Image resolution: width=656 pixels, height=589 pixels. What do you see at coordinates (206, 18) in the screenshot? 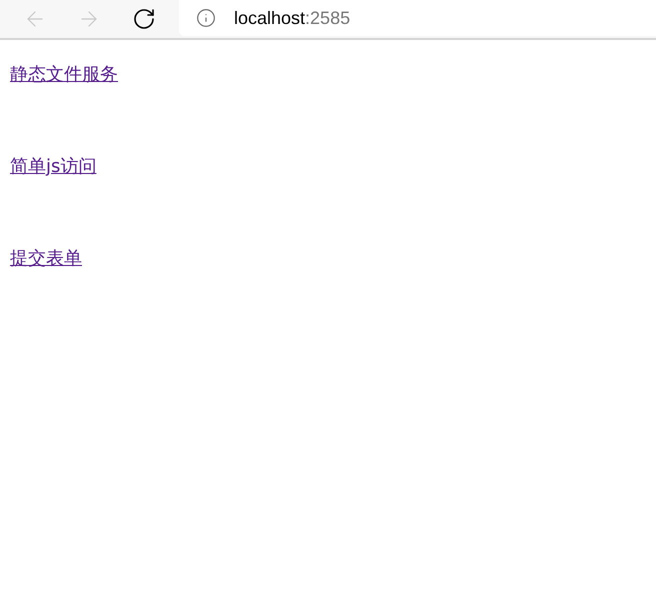
I see `info-icon` at bounding box center [206, 18].